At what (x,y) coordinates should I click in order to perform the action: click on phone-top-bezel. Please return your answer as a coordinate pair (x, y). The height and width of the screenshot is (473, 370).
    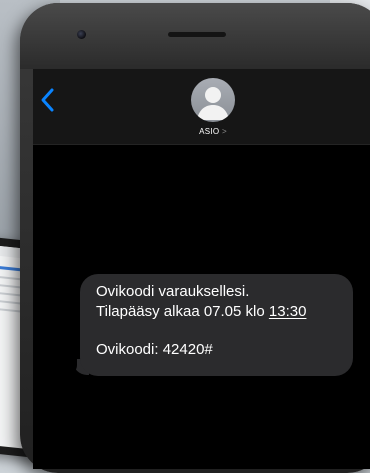
    Looking at the image, I should click on (195, 36).